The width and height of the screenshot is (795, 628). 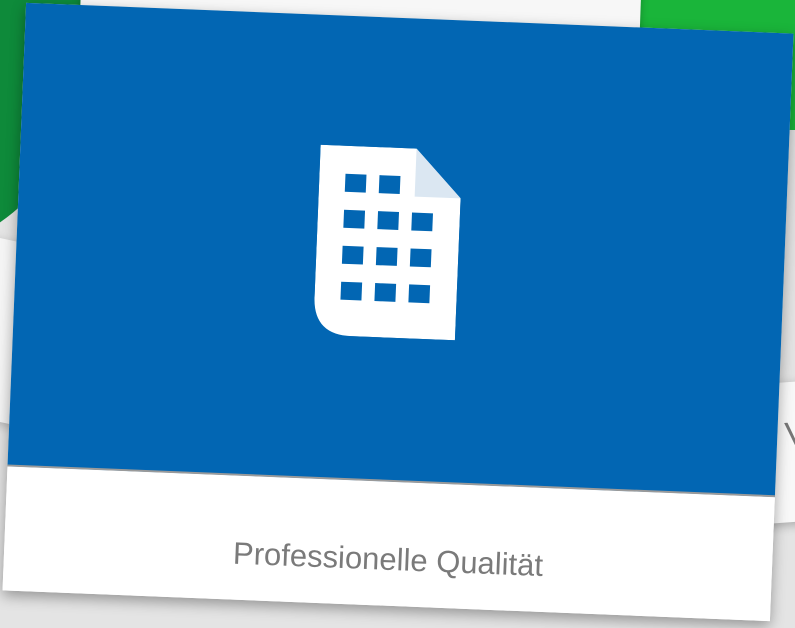 I want to click on document-body, so click(x=387, y=242).